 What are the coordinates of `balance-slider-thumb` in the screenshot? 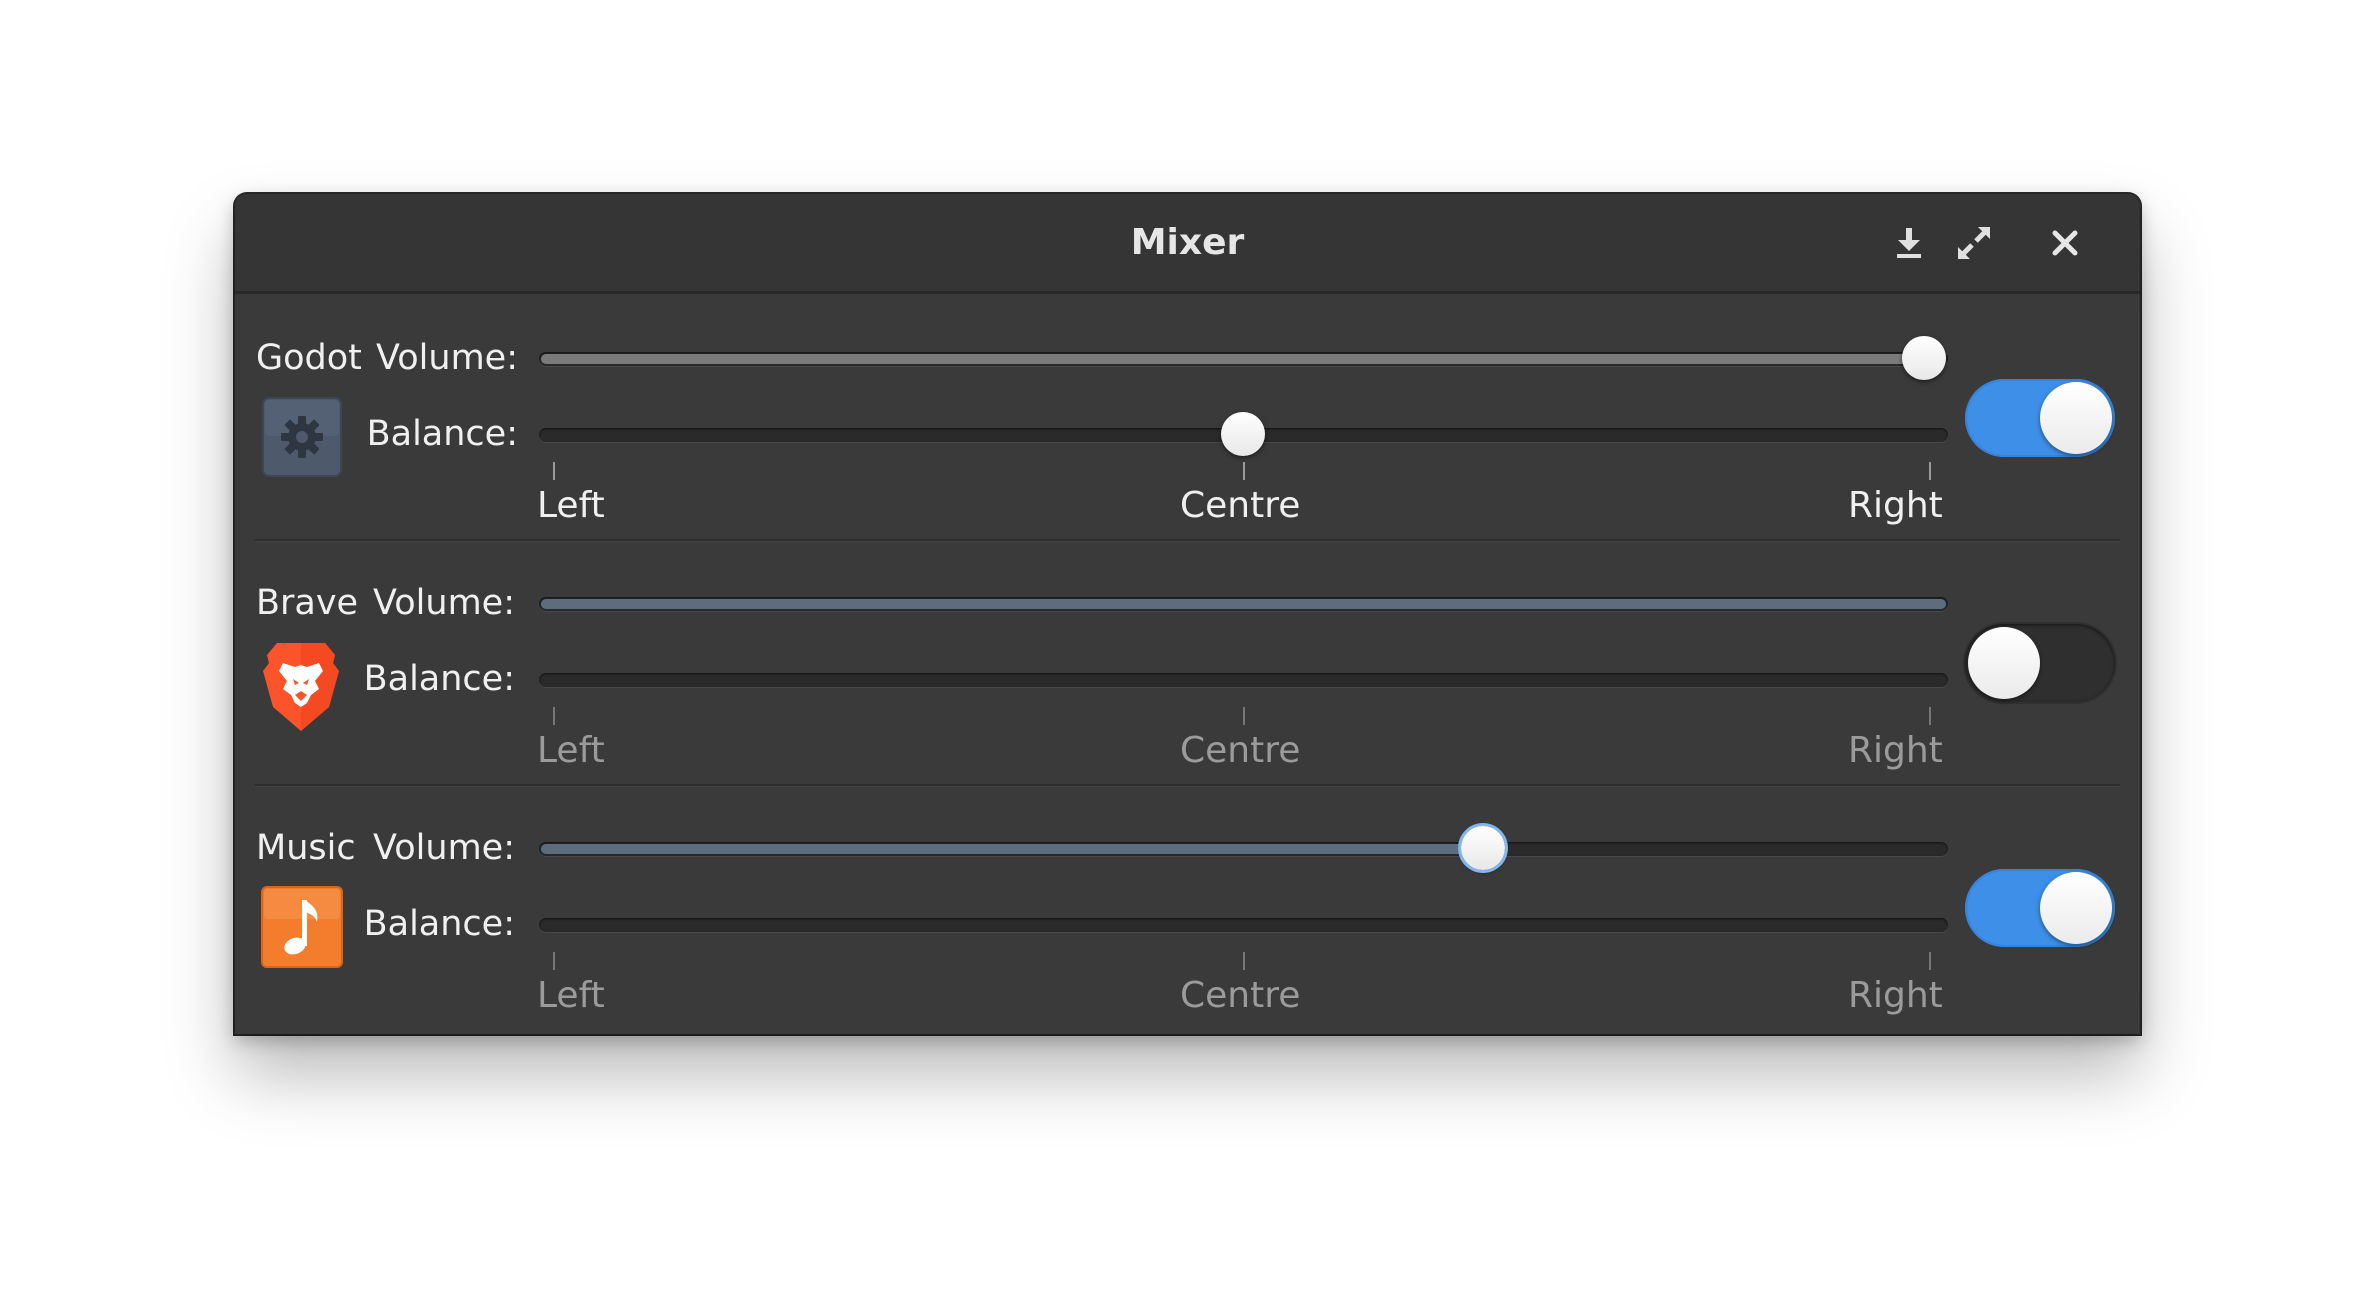 It's located at (1243, 434).